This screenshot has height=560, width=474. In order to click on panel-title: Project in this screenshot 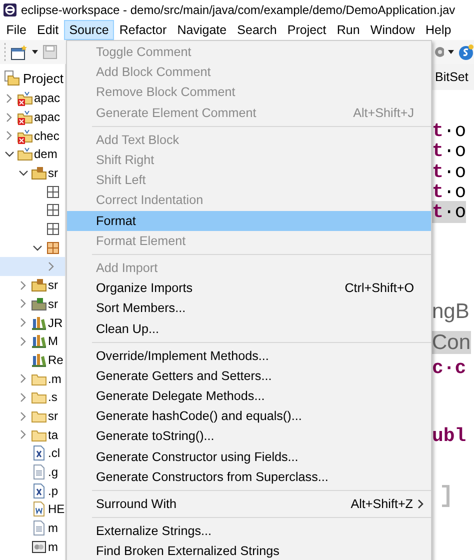, I will do `click(43, 78)`.